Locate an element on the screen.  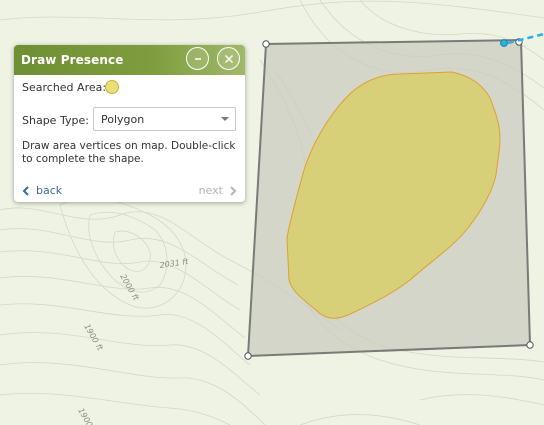
searched-area-label: Searched Area: is located at coordinates (64, 87).